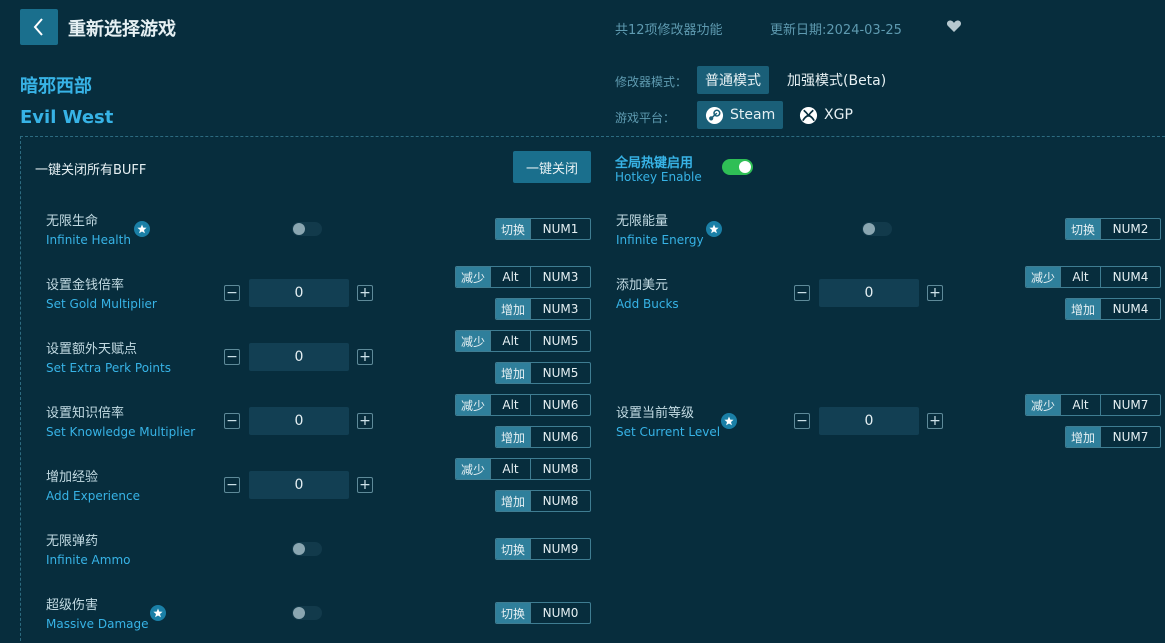  What do you see at coordinates (523, 277) in the screenshot?
I see `gold-multiplier-decrease-hotkey: 减少 Alt NUM3` at bounding box center [523, 277].